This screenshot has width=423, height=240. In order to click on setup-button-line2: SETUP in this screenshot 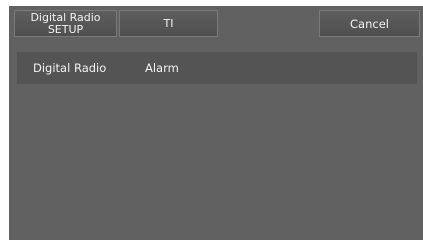, I will do `click(65, 29)`.